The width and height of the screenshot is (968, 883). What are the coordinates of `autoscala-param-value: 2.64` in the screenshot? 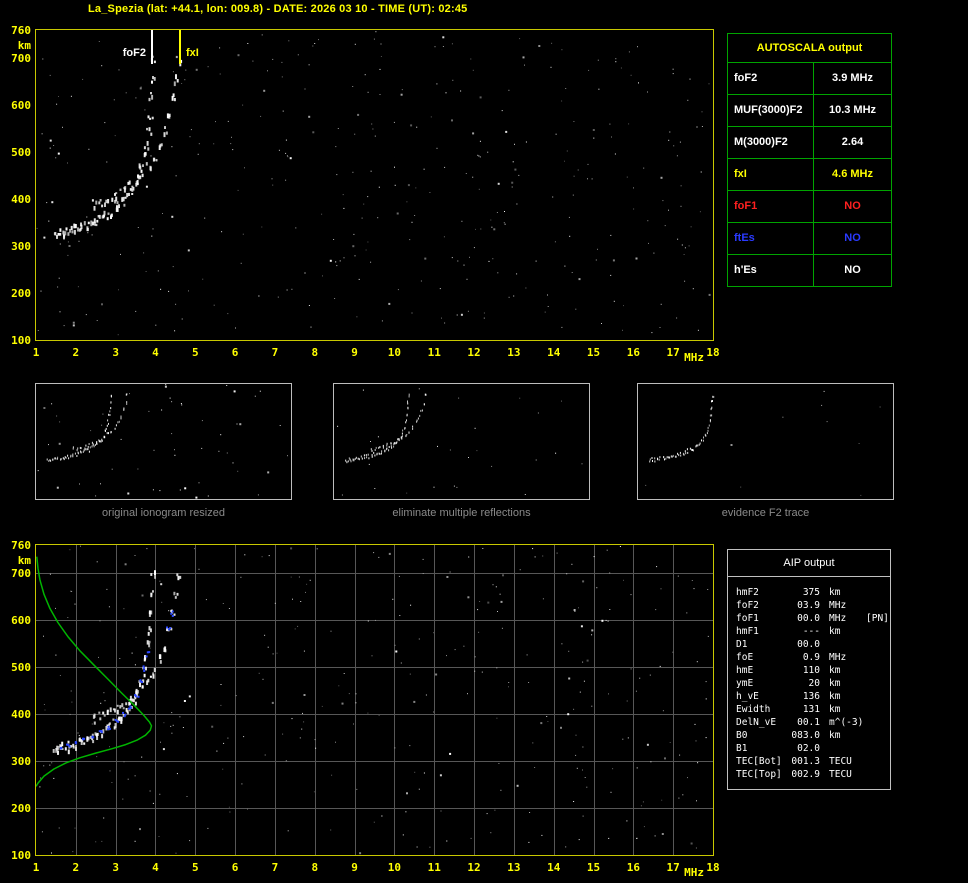 It's located at (852, 142).